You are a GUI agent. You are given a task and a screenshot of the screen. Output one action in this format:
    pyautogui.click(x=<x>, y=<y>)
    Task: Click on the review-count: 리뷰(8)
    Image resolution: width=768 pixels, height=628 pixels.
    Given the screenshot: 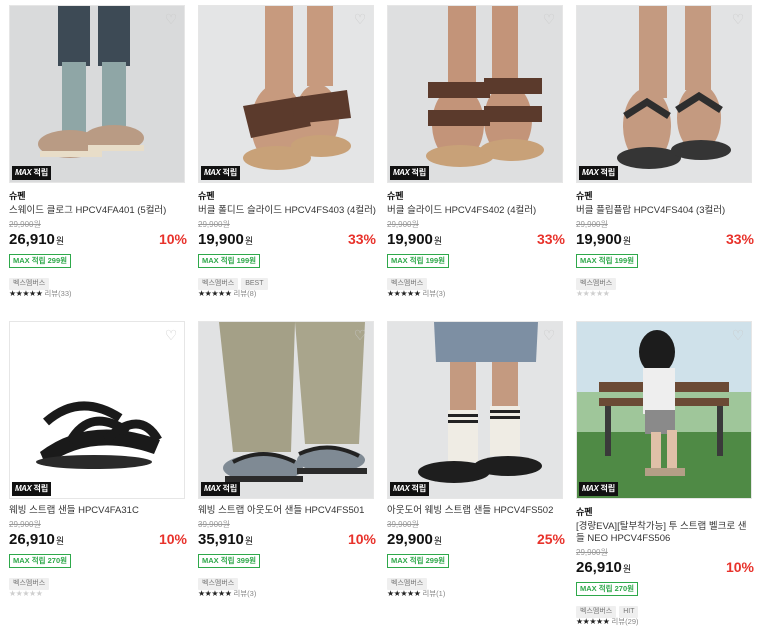 What is the action you would take?
    pyautogui.click(x=244, y=293)
    